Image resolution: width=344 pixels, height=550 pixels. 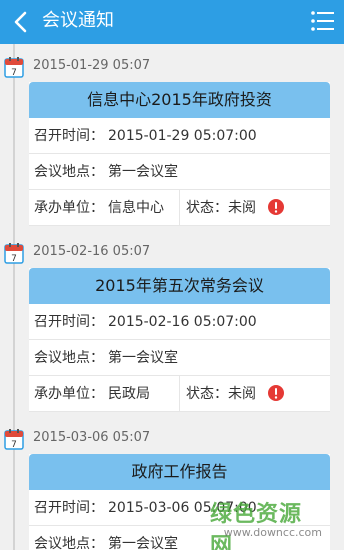 I want to click on list-menu-icon, so click(x=322, y=21).